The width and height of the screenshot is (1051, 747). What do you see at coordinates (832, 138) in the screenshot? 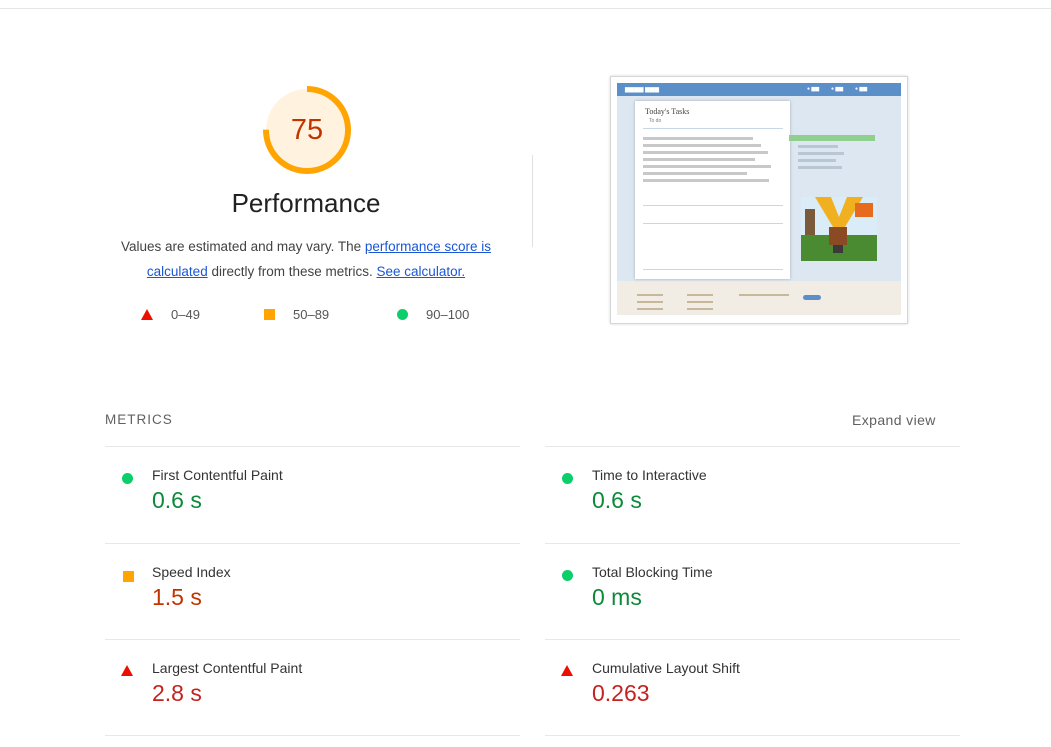
I see `thumb-active-item` at bounding box center [832, 138].